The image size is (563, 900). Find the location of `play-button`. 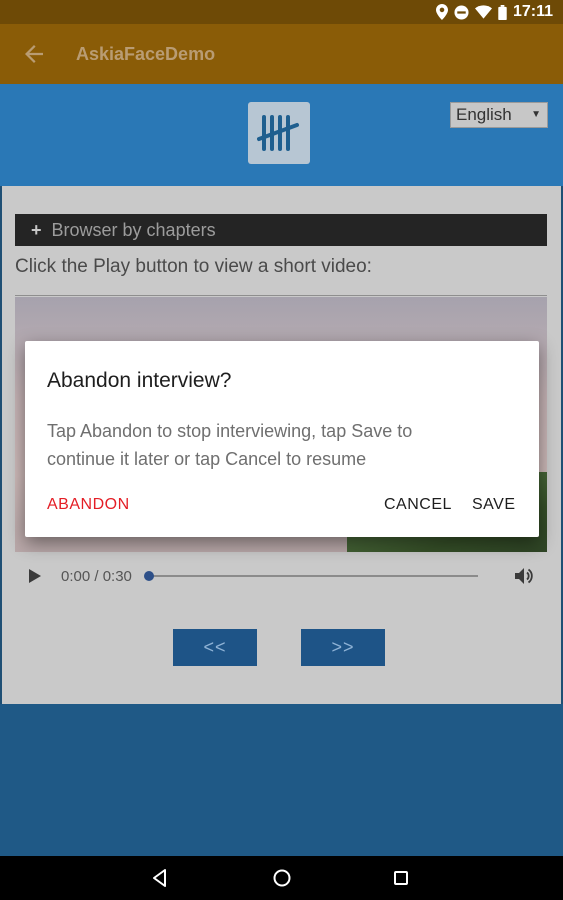

play-button is located at coordinates (37, 576).